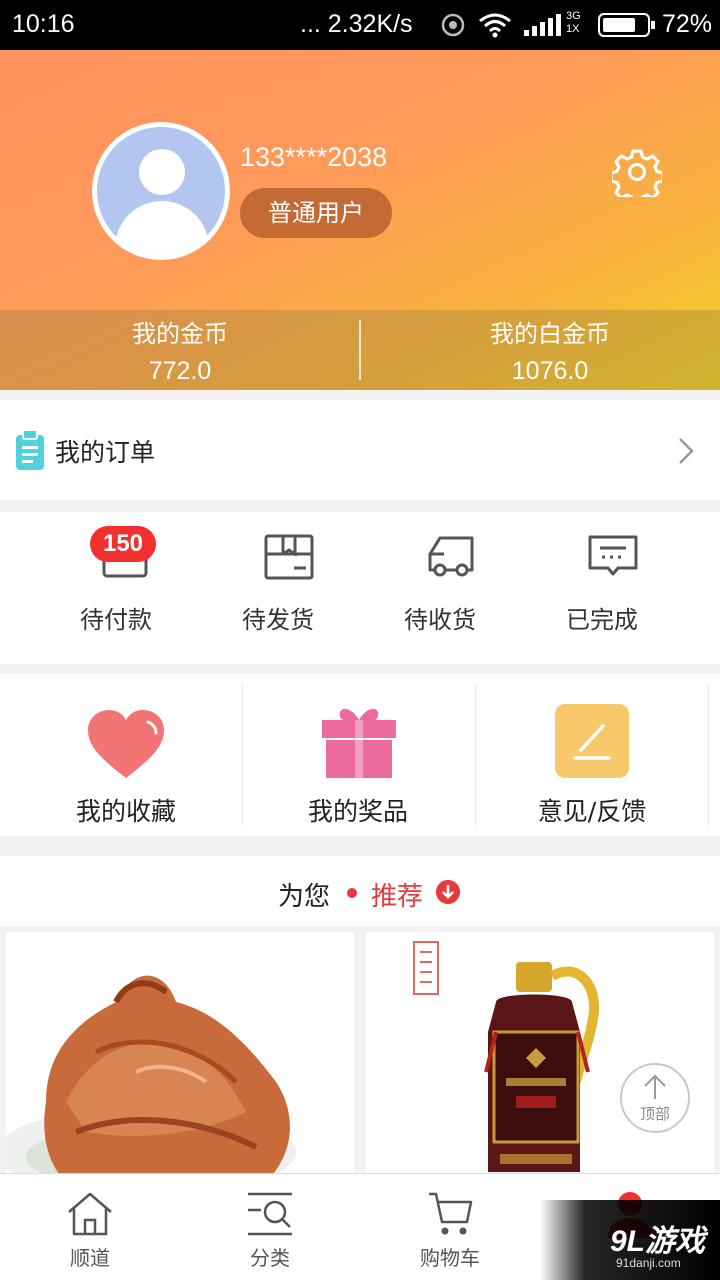  What do you see at coordinates (592, 741) in the screenshot?
I see `feedback-icon` at bounding box center [592, 741].